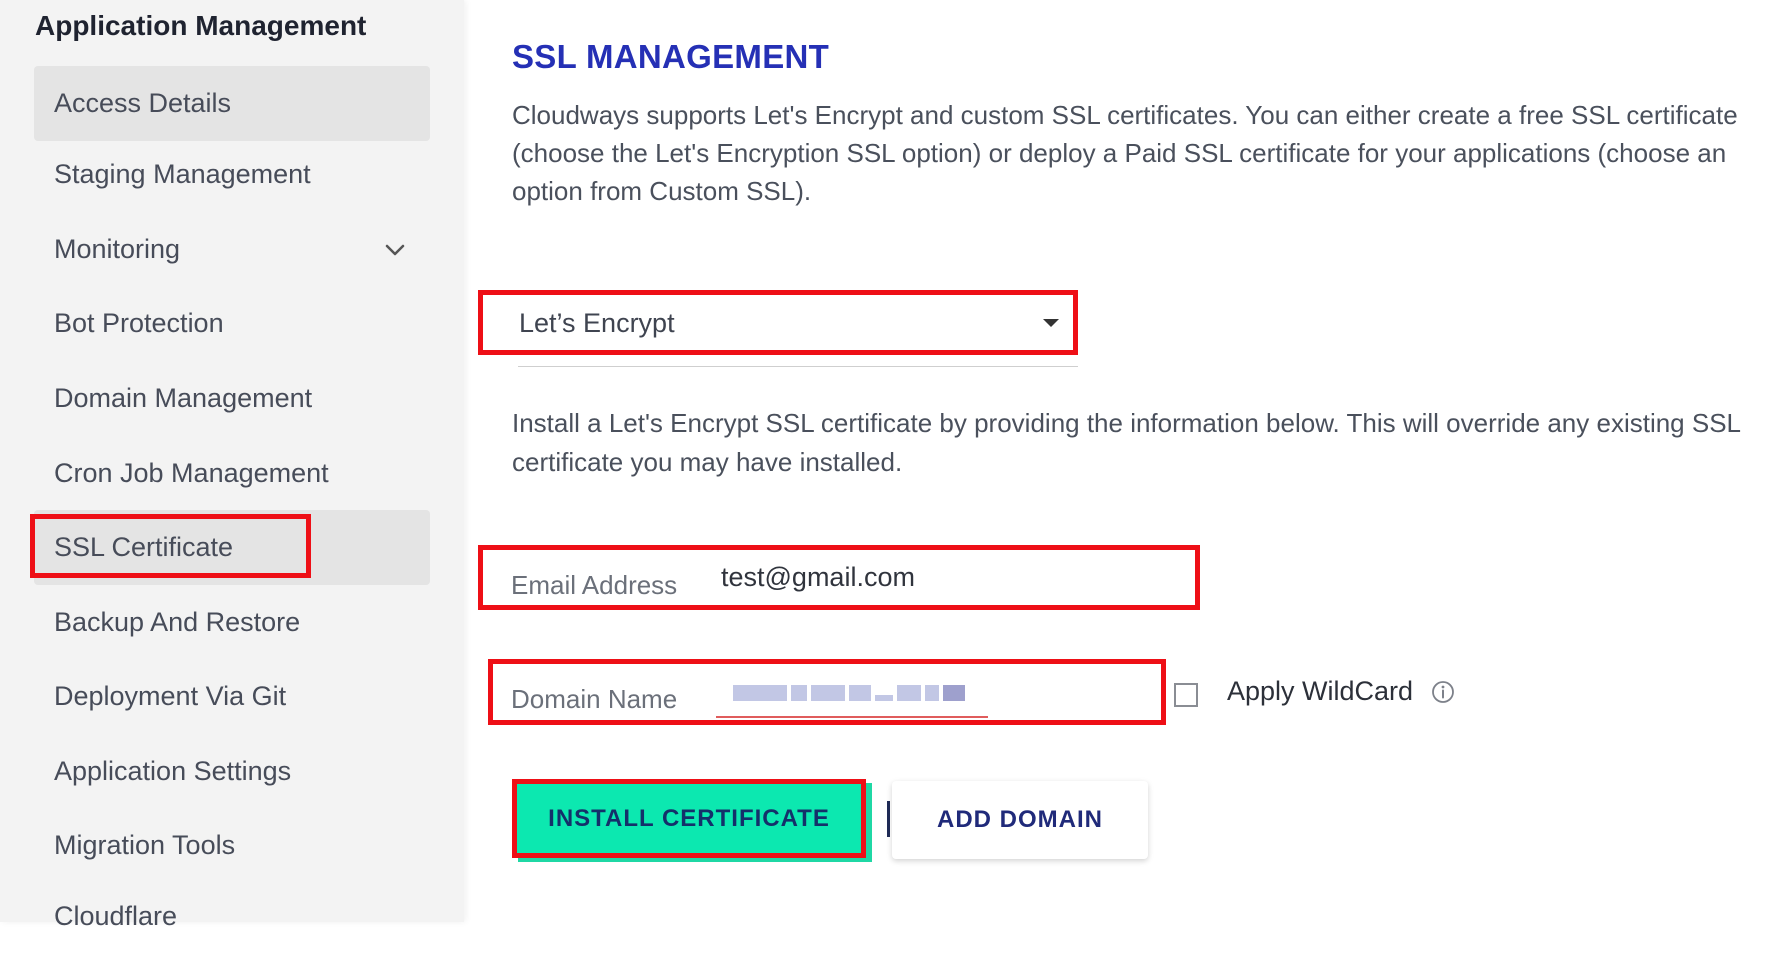 This screenshot has height=954, width=1788. What do you see at coordinates (951, 577) in the screenshot?
I see `email-field` at bounding box center [951, 577].